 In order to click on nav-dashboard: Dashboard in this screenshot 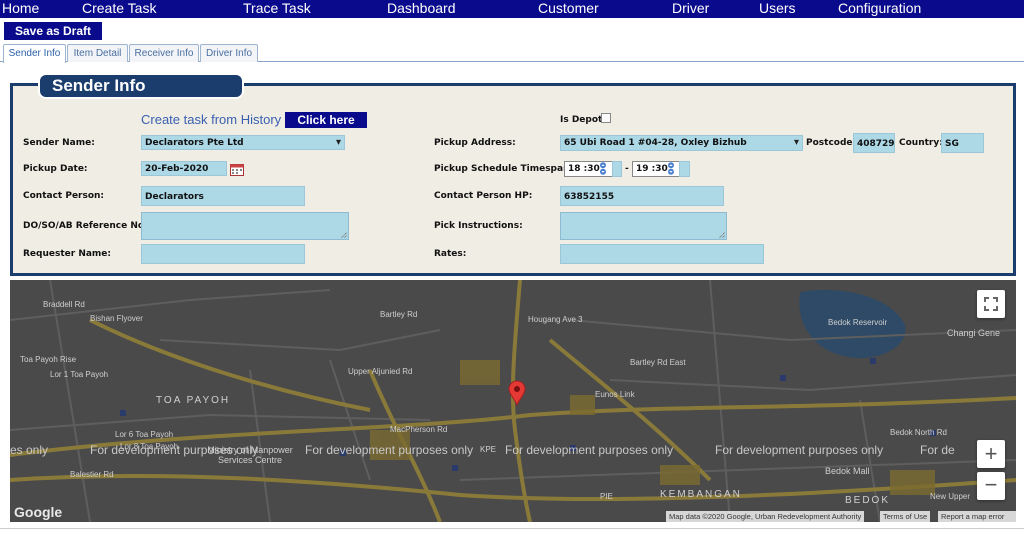, I will do `click(421, 8)`.